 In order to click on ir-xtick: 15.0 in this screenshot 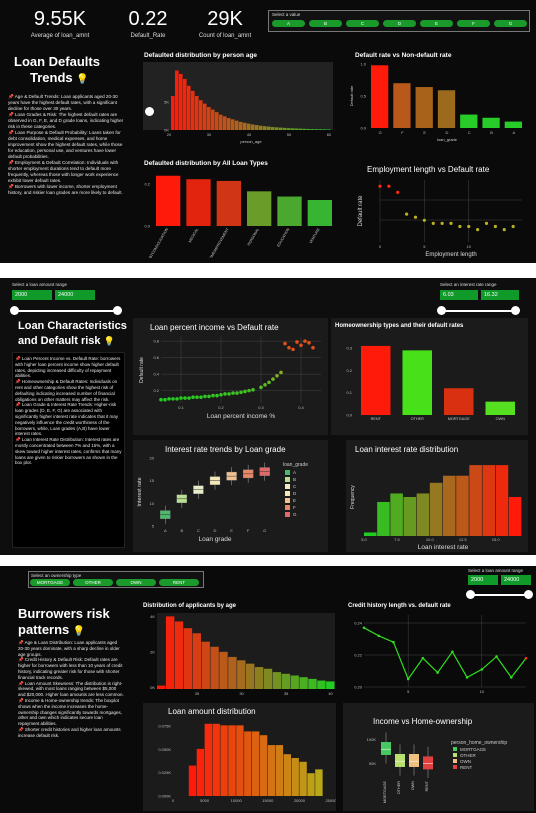, I will do `click(496, 539)`.